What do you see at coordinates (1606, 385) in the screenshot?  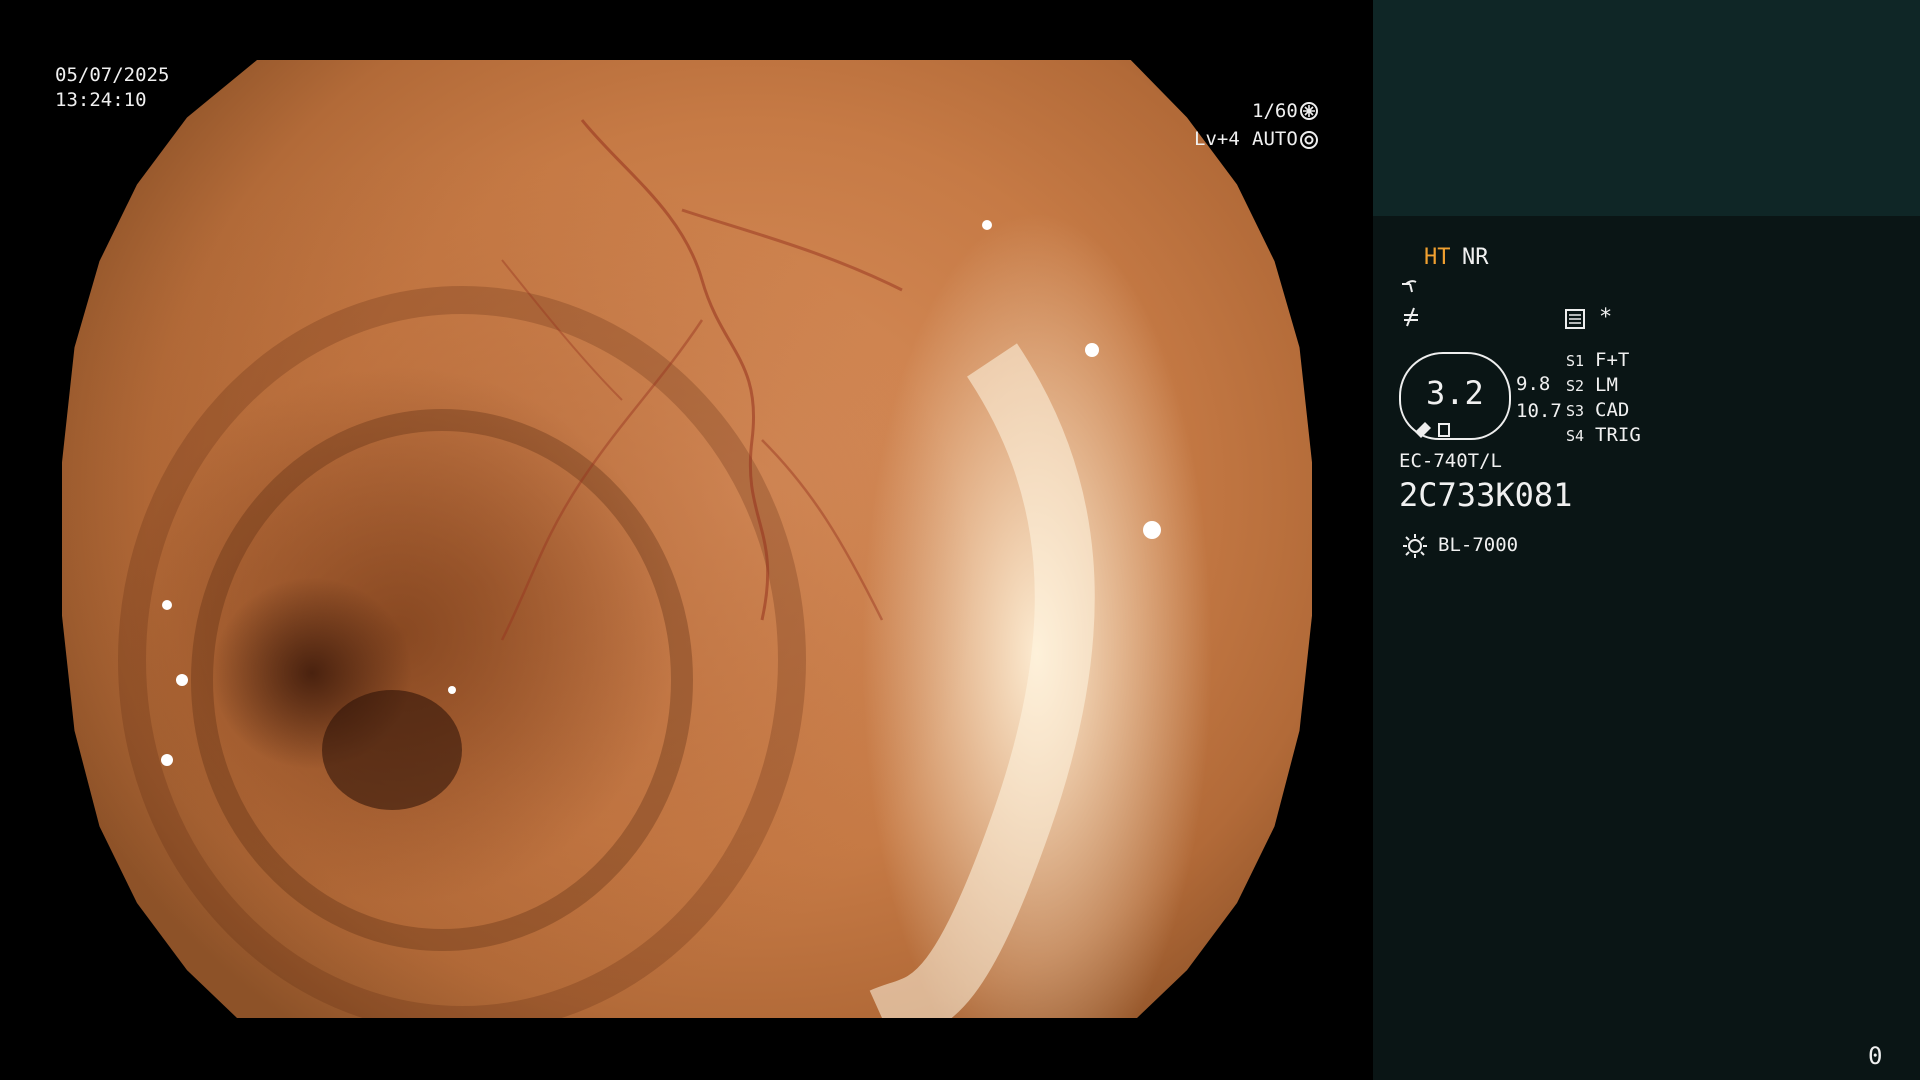 I see `switch-value: LM` at bounding box center [1606, 385].